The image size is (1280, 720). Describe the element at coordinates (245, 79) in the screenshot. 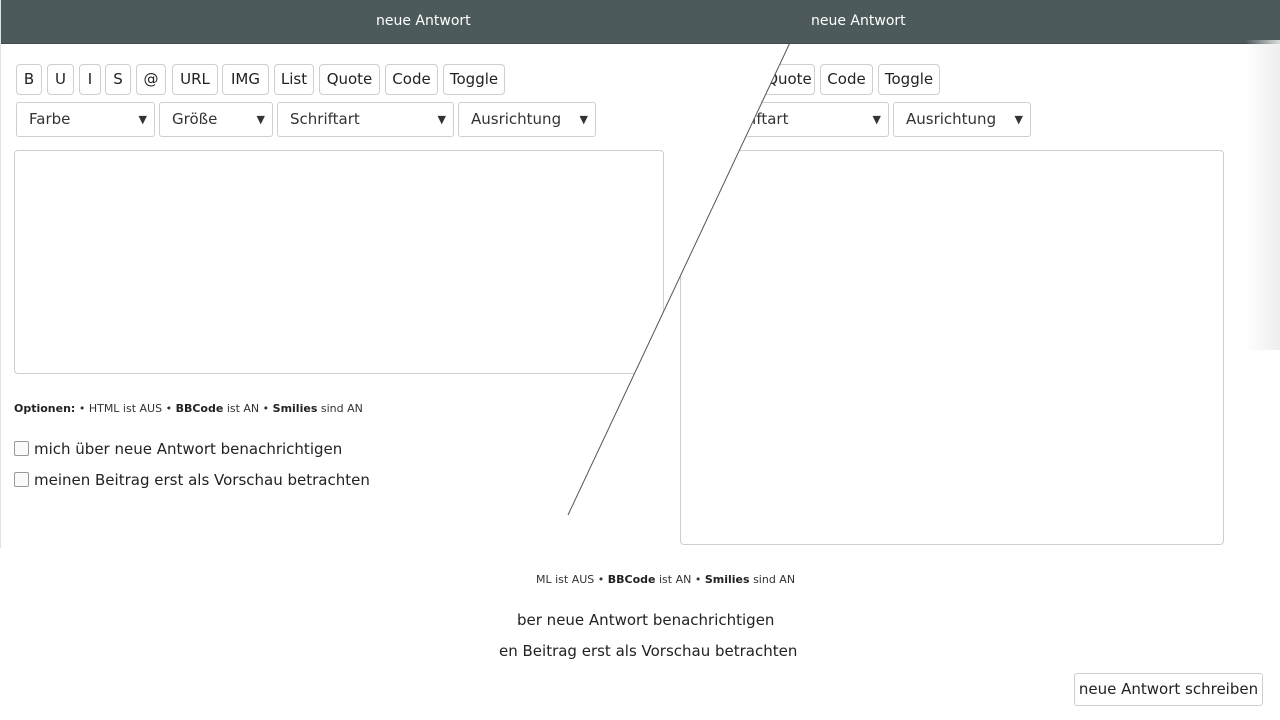

I see `img-button: IMG` at that location.